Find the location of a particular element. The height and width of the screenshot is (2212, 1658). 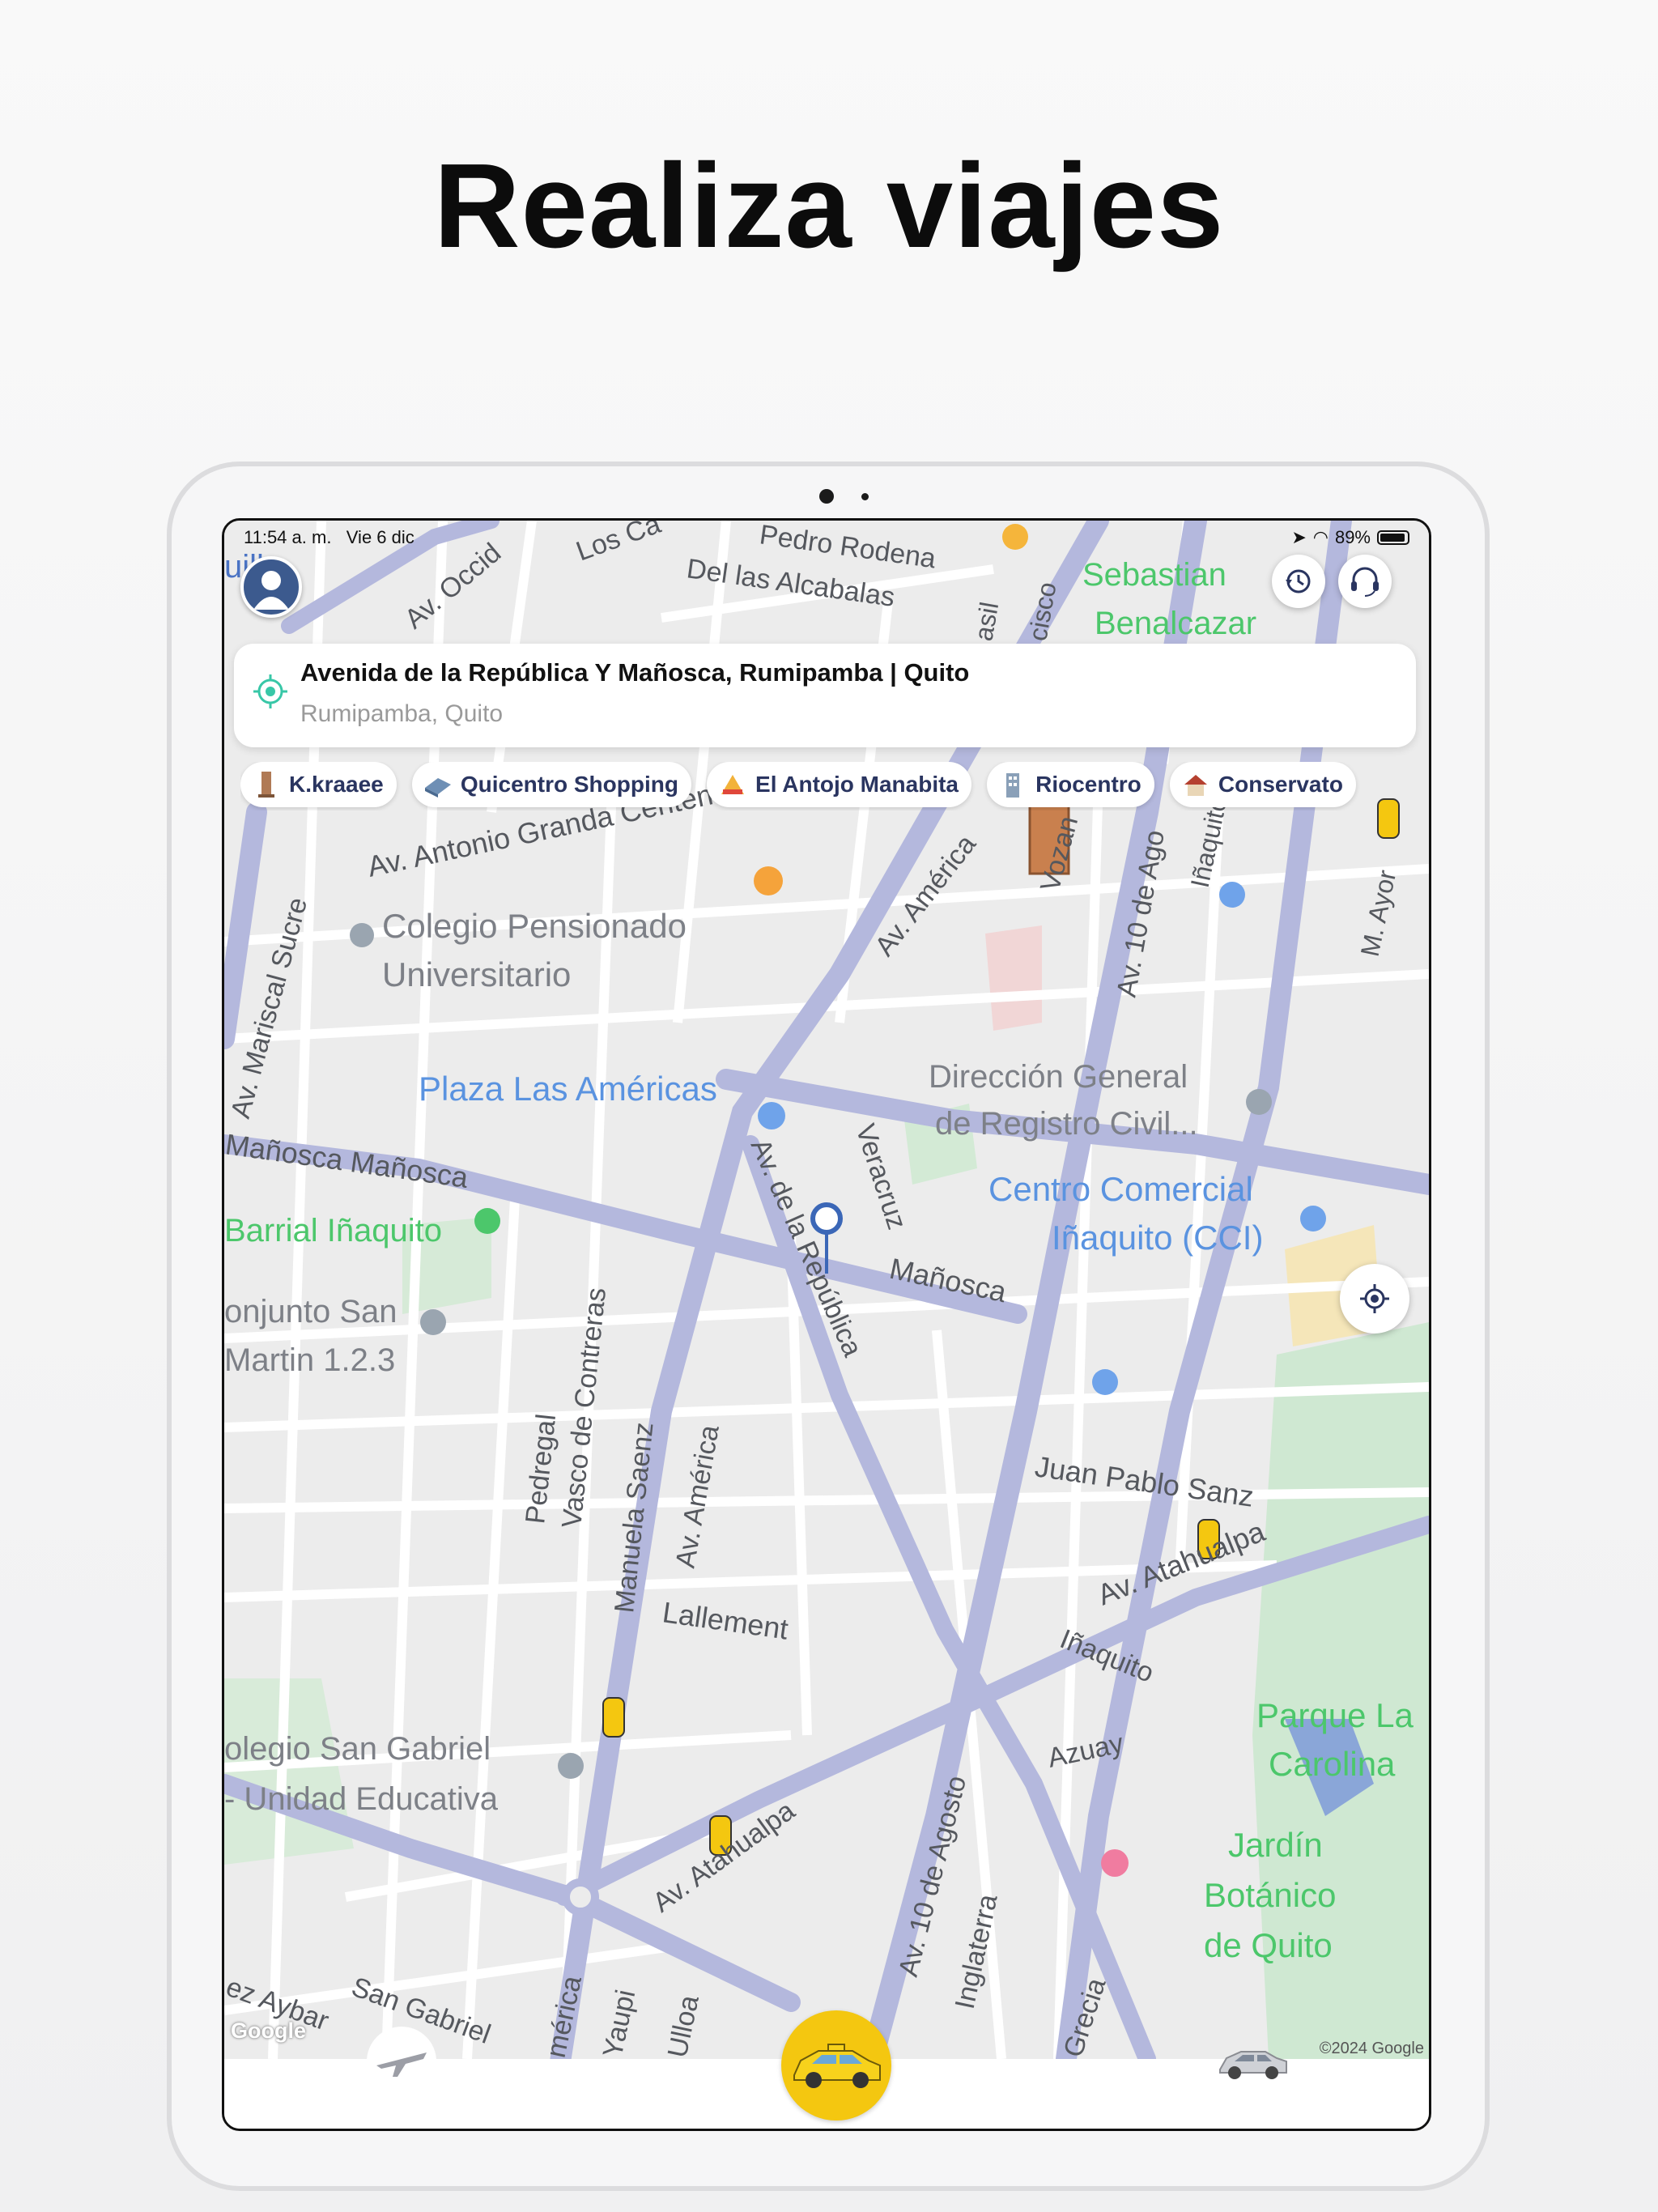

park-label: de Quito is located at coordinates (1268, 1945).